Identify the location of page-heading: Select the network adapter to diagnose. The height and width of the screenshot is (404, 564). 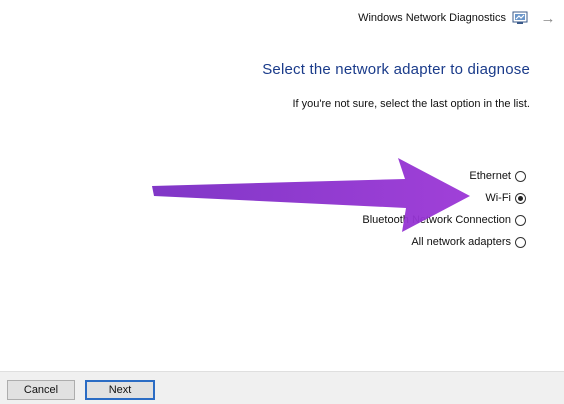
(396, 69).